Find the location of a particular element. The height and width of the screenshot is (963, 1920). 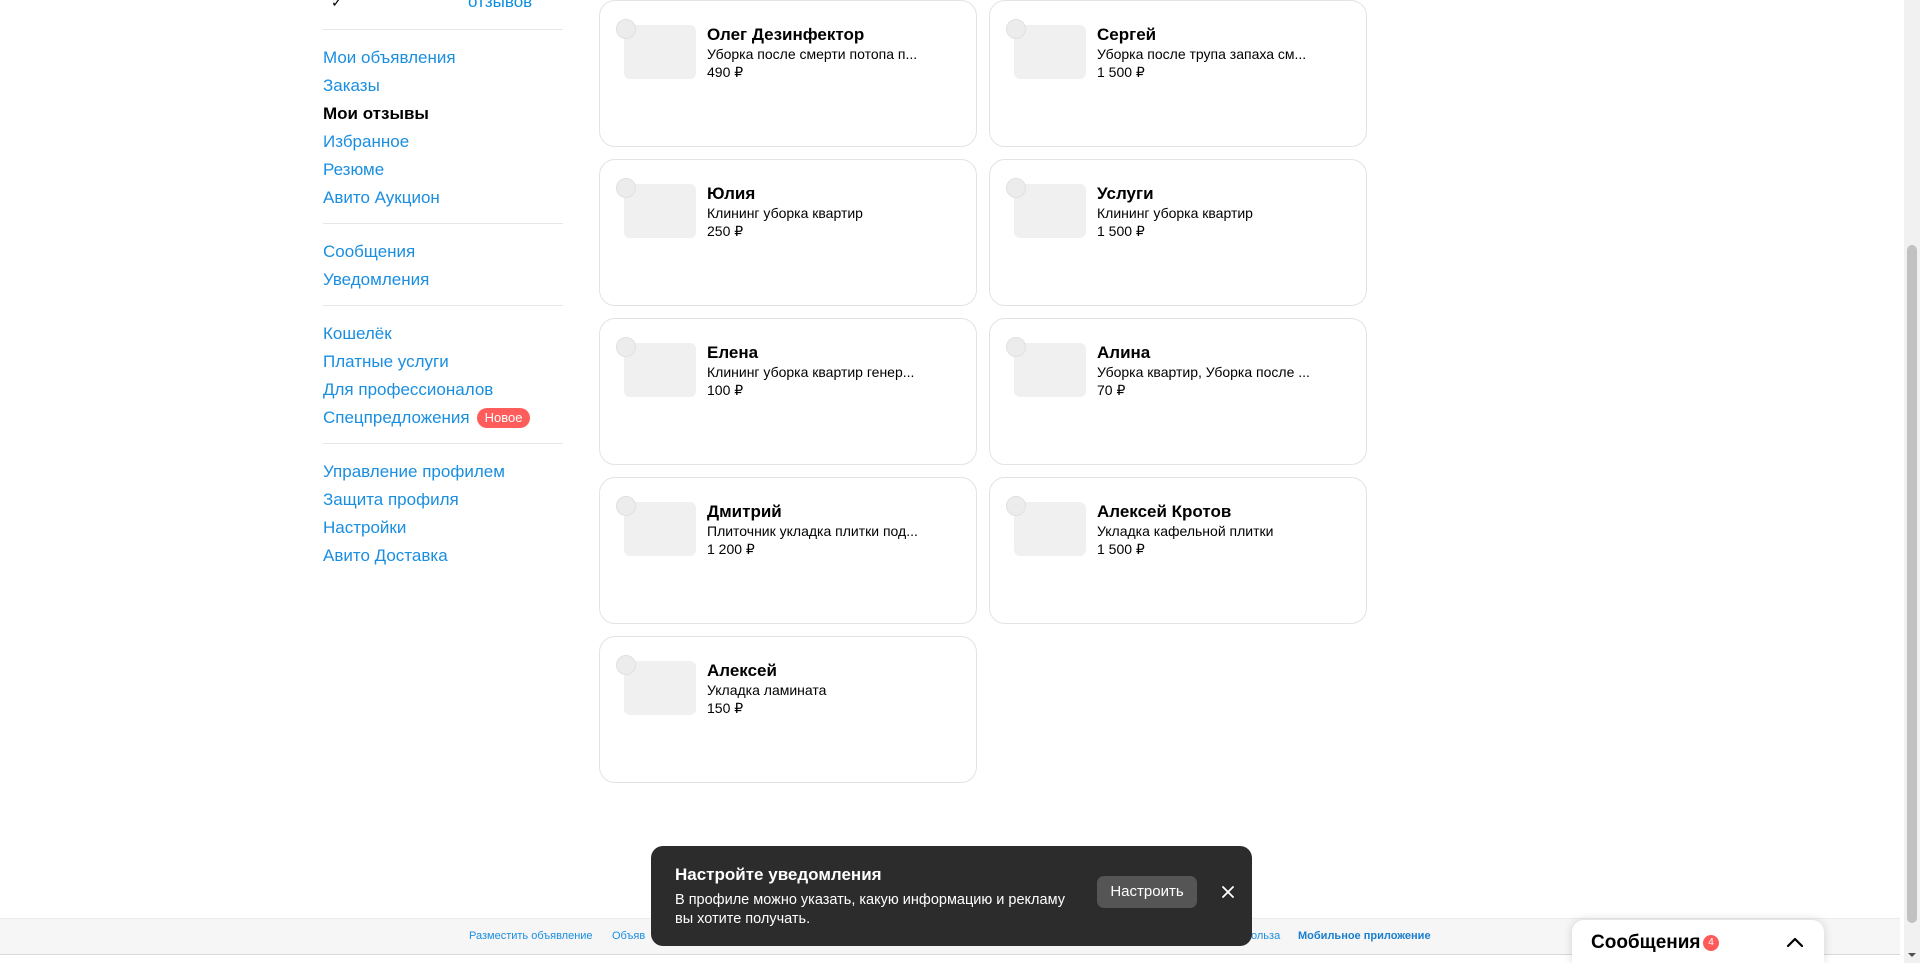

card-author-name: Алексей Кротов is located at coordinates (1164, 511).